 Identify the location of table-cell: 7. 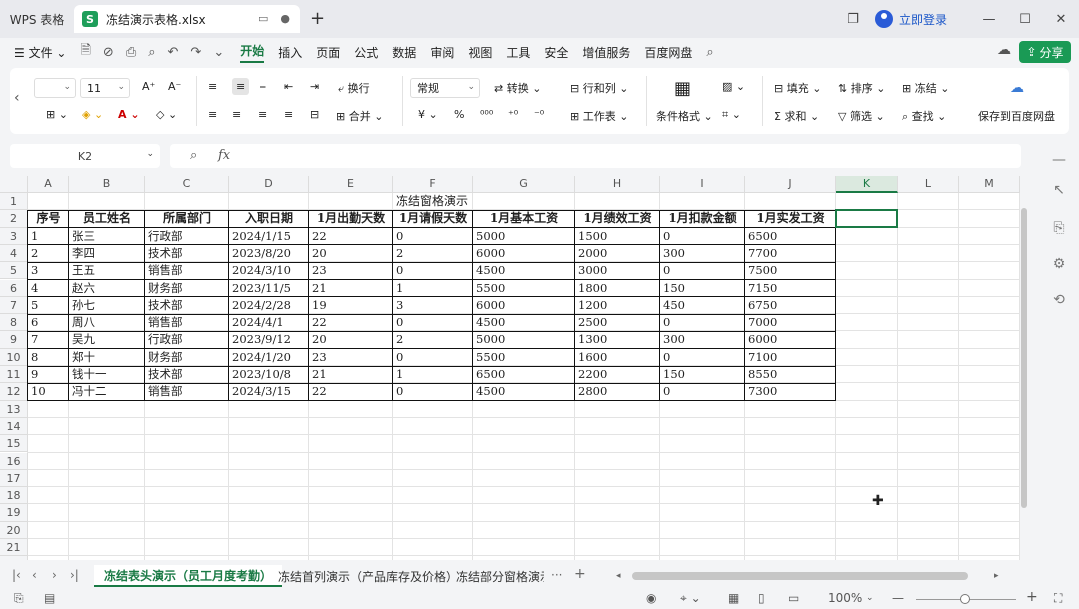
(48, 339).